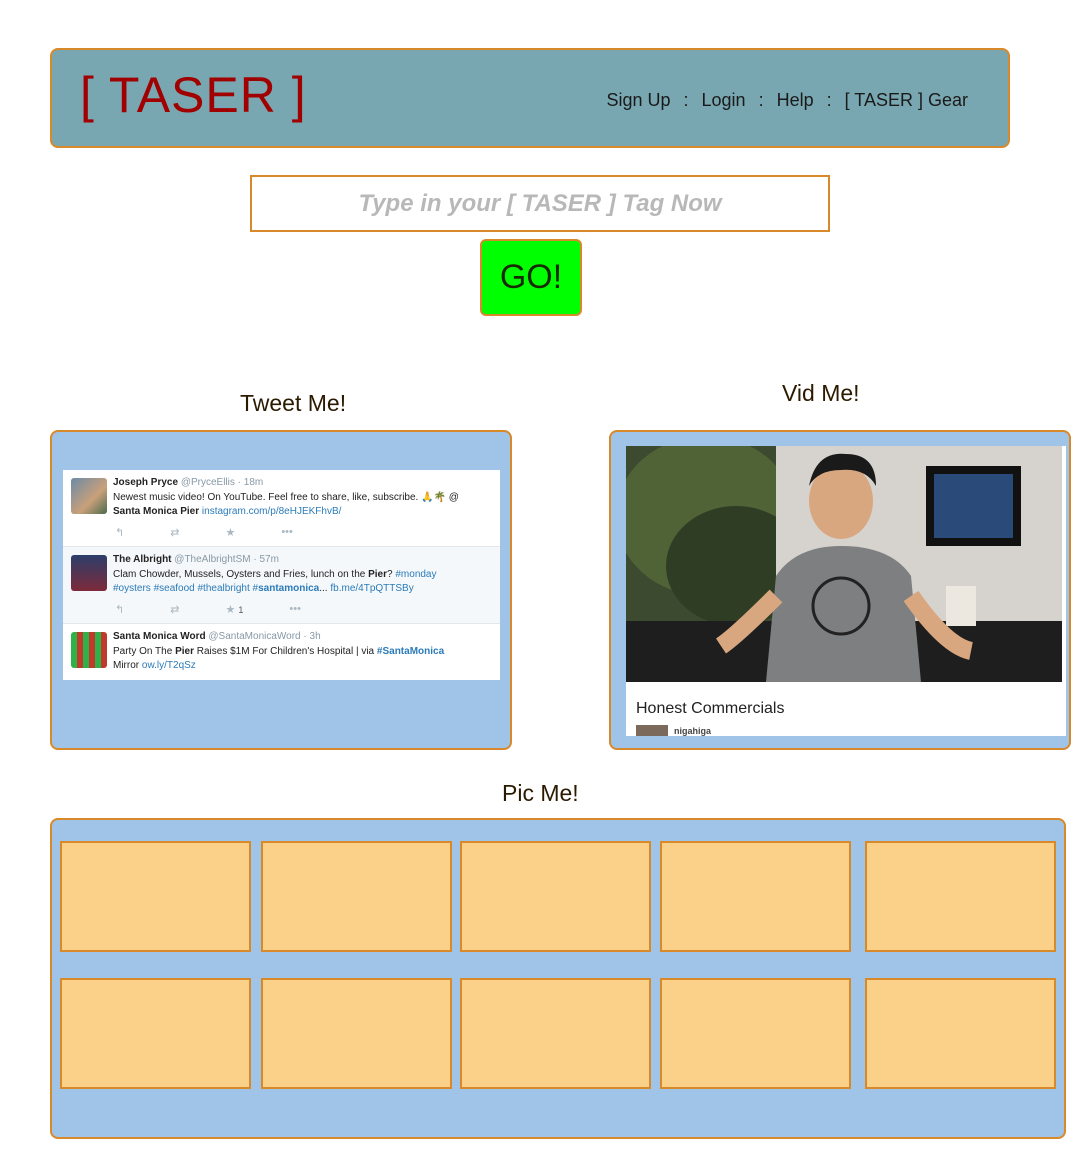 The image size is (1090, 1158). What do you see at coordinates (159, 636) in the screenshot?
I see `tweet-author-name: Santa Monica Word` at bounding box center [159, 636].